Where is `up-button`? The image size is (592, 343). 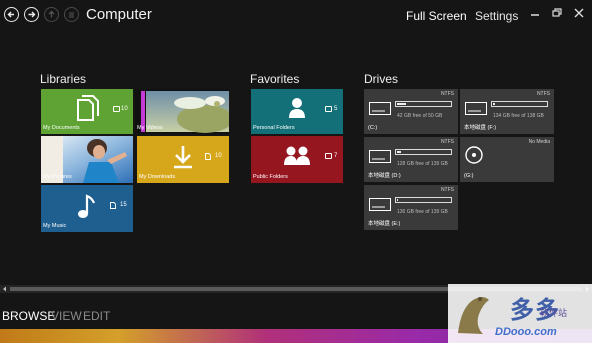 up-button is located at coordinates (51, 14).